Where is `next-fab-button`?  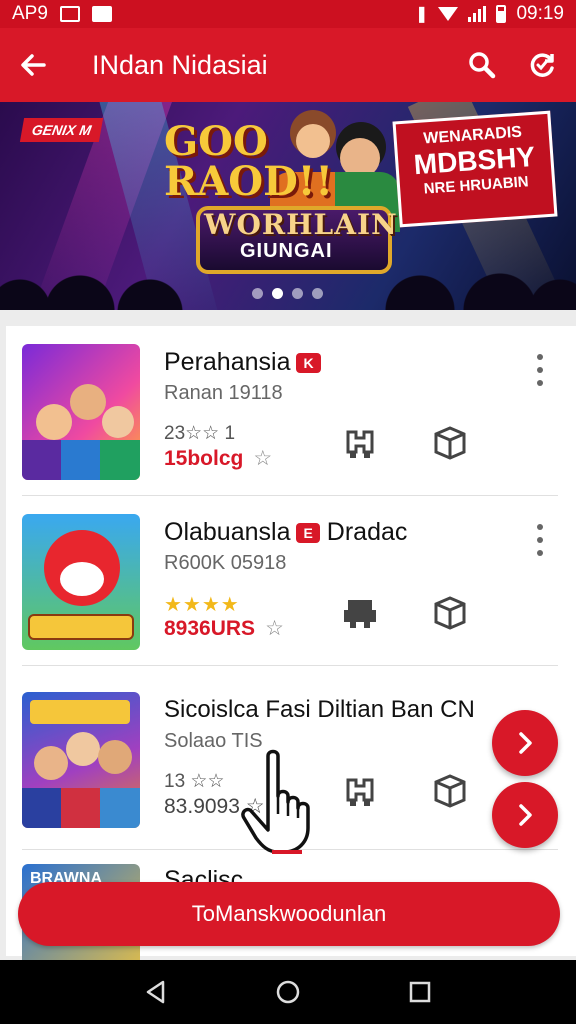 next-fab-button is located at coordinates (525, 743).